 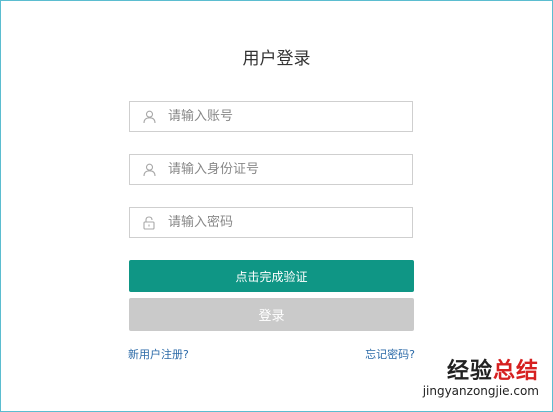 What do you see at coordinates (390, 354) in the screenshot?
I see `forgot-password-link: 忘记密码?` at bounding box center [390, 354].